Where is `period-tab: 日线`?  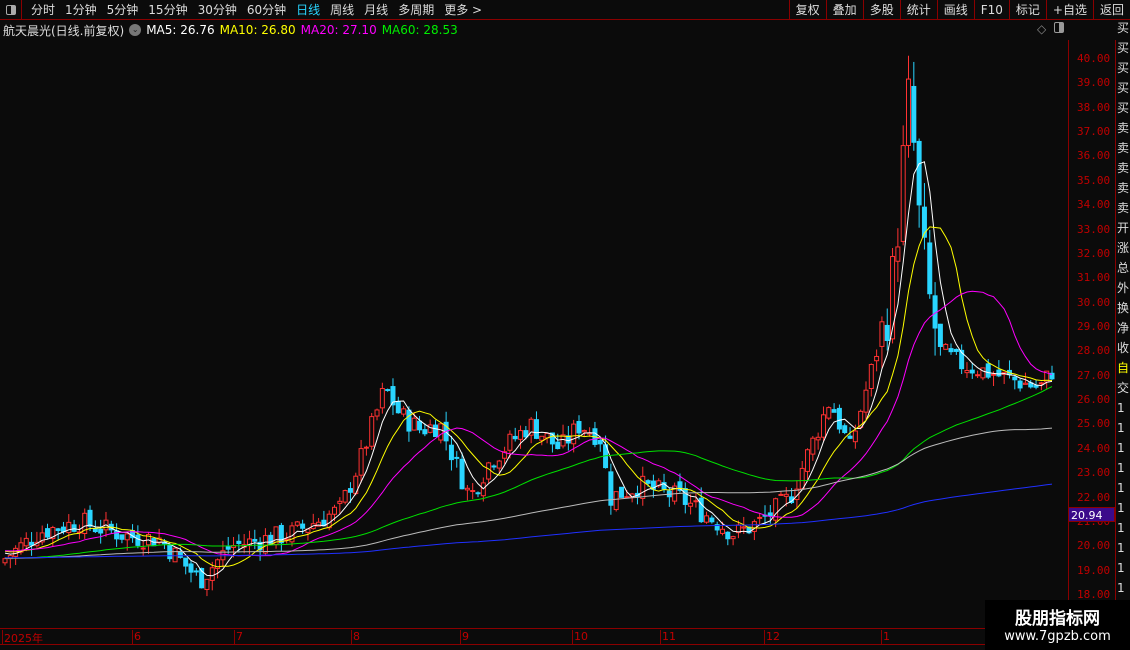
period-tab: 日线 is located at coordinates (308, 9).